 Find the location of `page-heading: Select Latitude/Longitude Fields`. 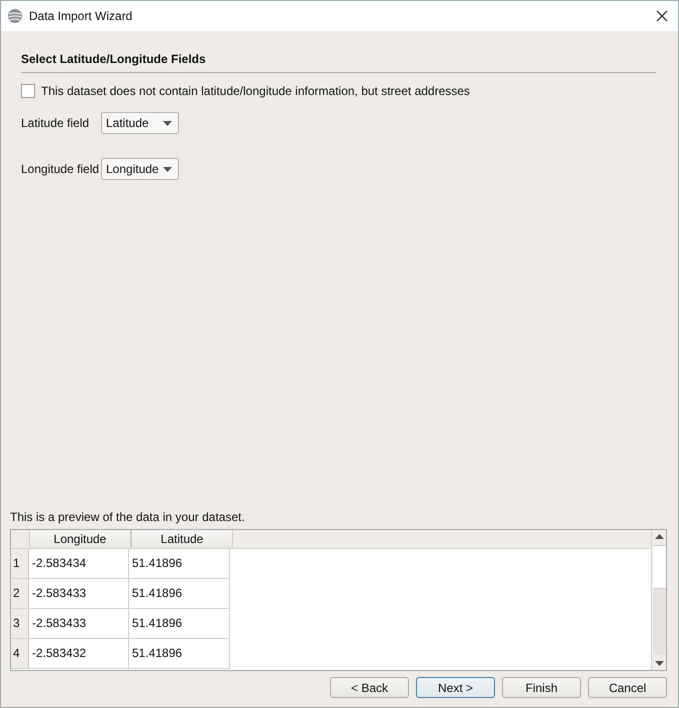

page-heading: Select Latitude/Longitude Fields is located at coordinates (114, 59).